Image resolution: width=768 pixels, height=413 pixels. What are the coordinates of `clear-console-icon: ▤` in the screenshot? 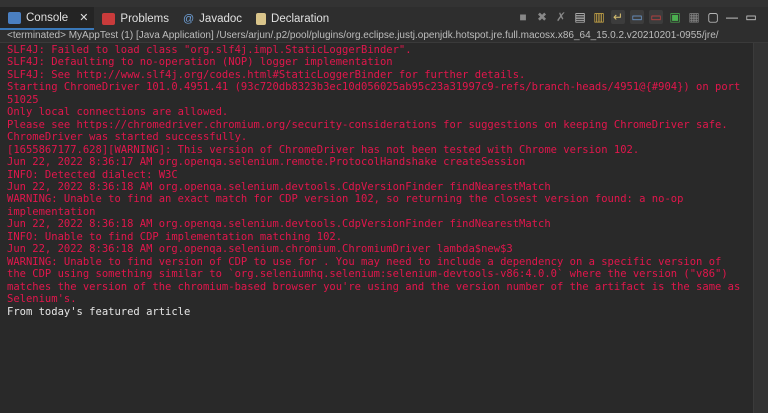 It's located at (580, 17).